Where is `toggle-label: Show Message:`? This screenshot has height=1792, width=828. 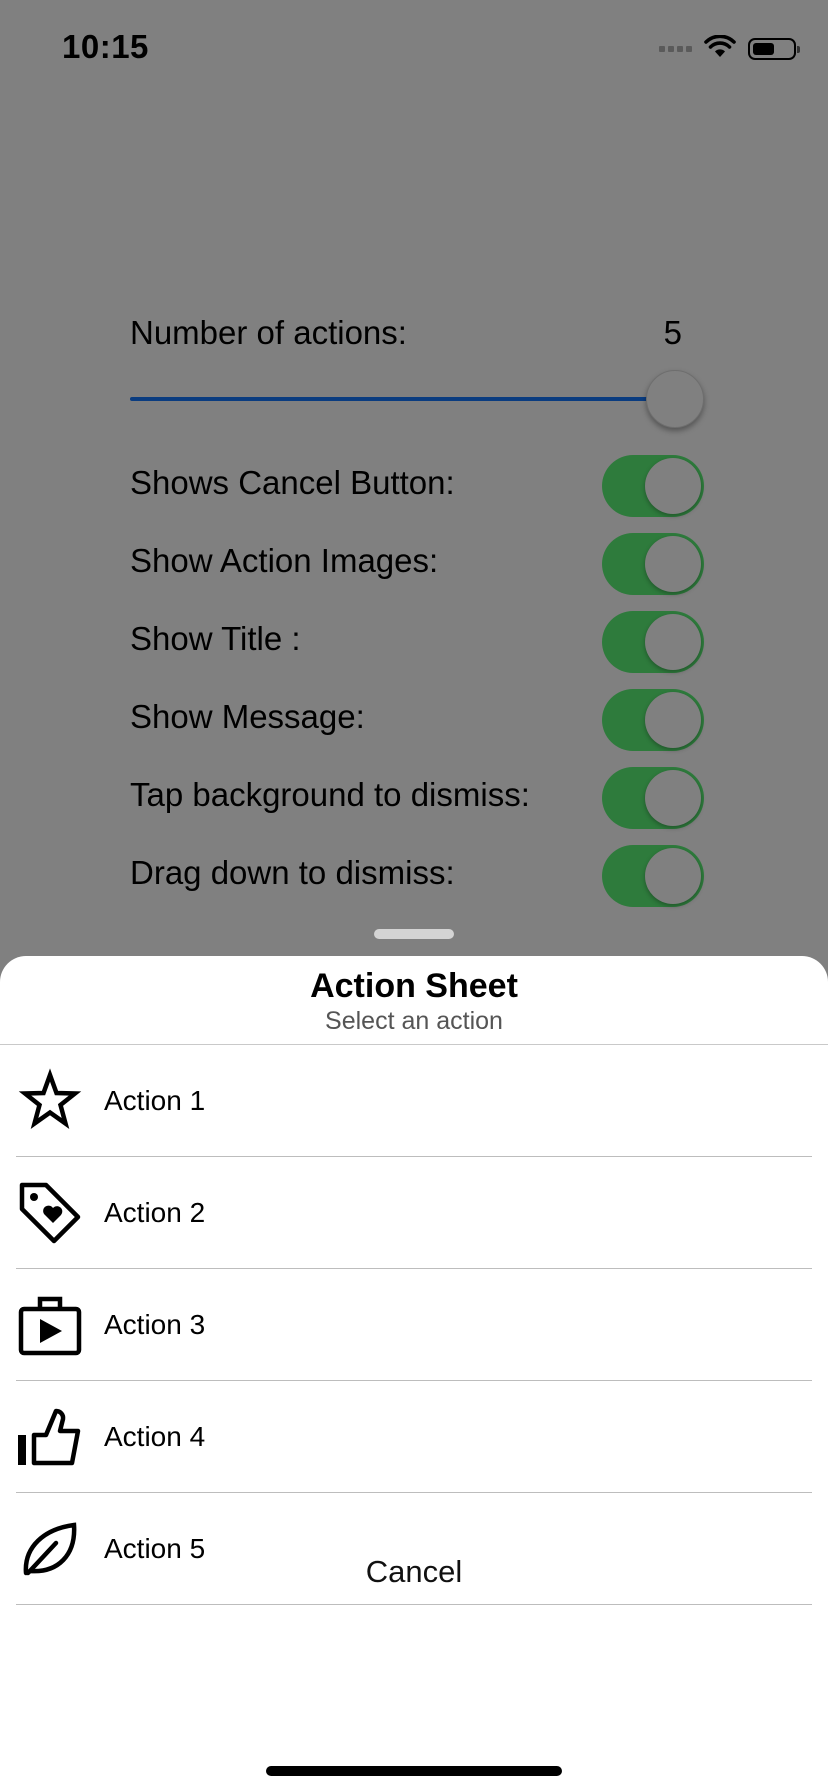
toggle-label: Show Message: is located at coordinates (247, 716).